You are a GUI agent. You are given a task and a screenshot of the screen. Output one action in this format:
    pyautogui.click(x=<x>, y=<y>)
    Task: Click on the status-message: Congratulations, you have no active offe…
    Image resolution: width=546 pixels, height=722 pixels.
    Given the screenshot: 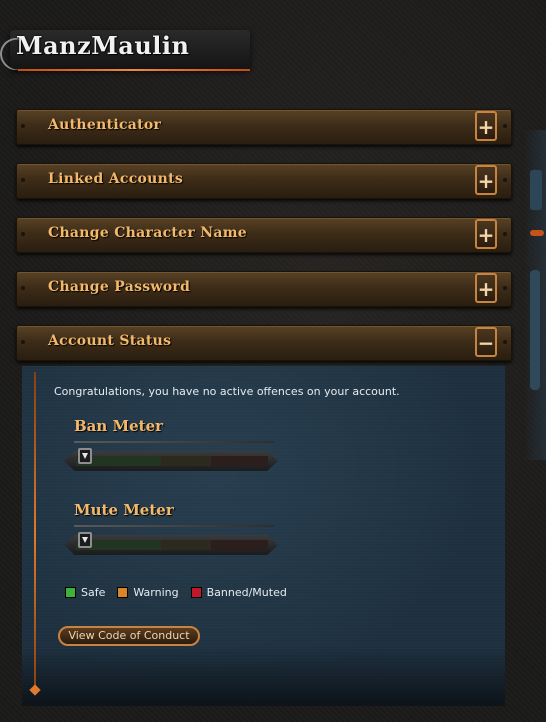 What is the action you would take?
    pyautogui.click(x=227, y=391)
    